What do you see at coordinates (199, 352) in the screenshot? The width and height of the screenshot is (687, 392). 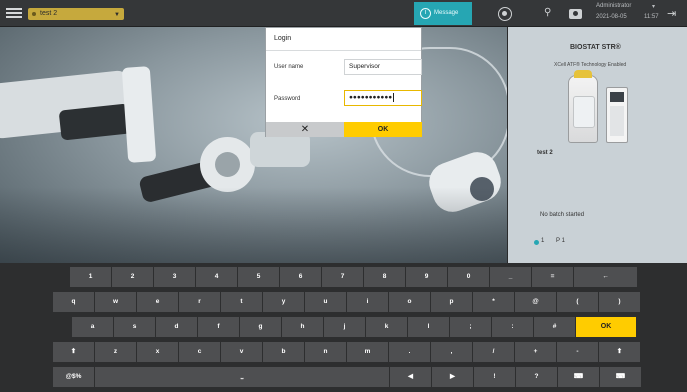 I see `key-c: c` at bounding box center [199, 352].